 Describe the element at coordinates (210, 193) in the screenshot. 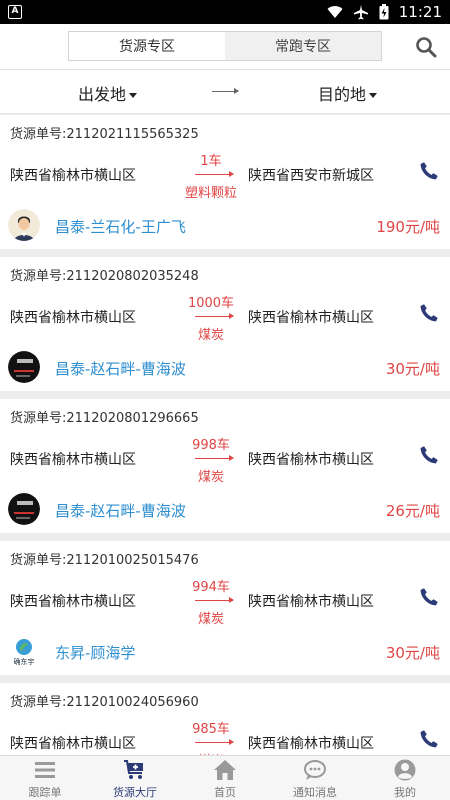

I see `cargo-type: 塑料颗粒` at that location.